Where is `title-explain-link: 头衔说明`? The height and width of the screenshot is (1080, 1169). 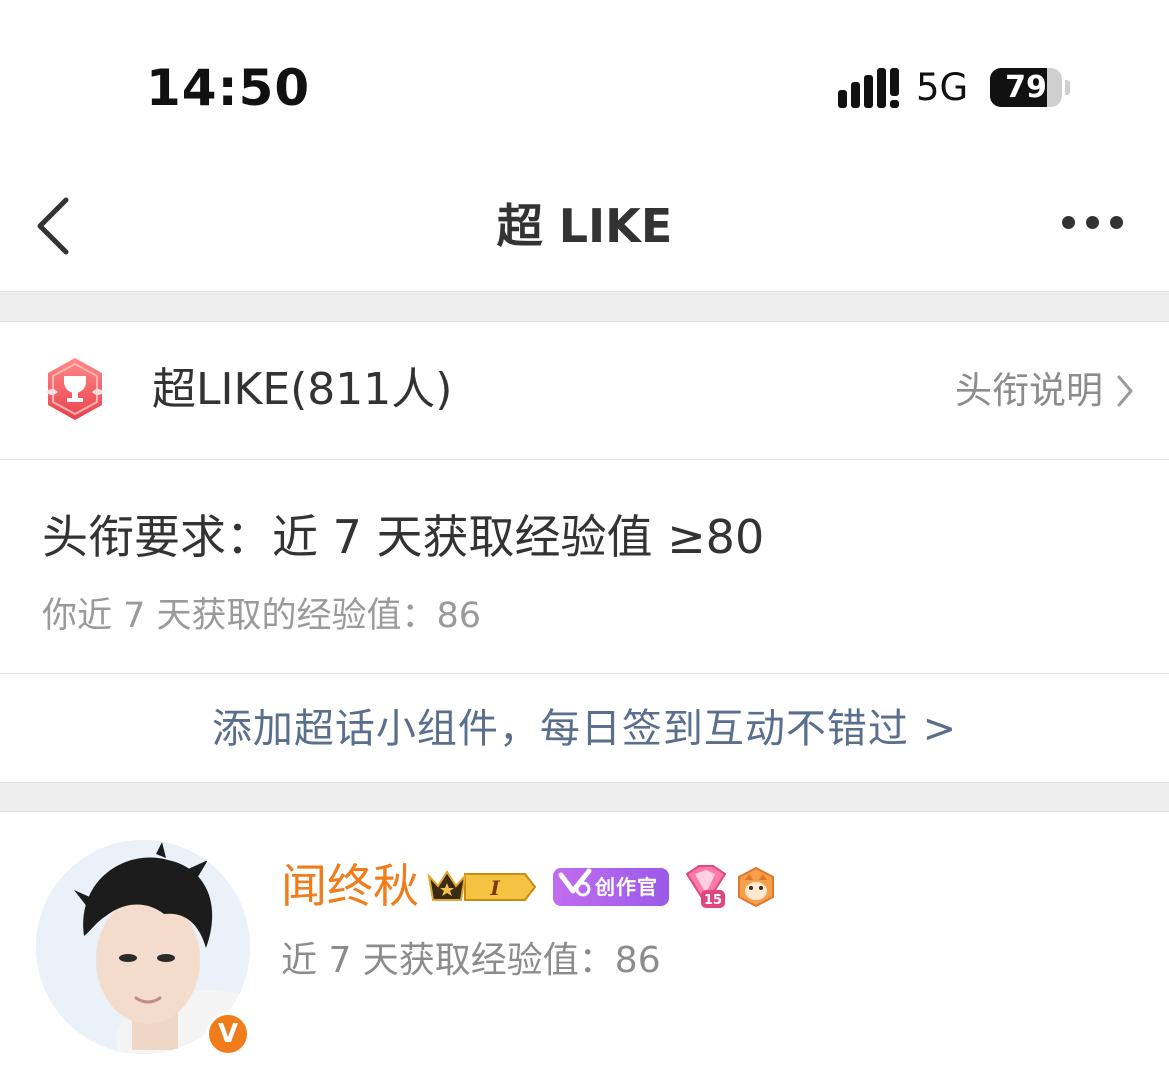
title-explain-link: 头衔说明 is located at coordinates (1045, 391).